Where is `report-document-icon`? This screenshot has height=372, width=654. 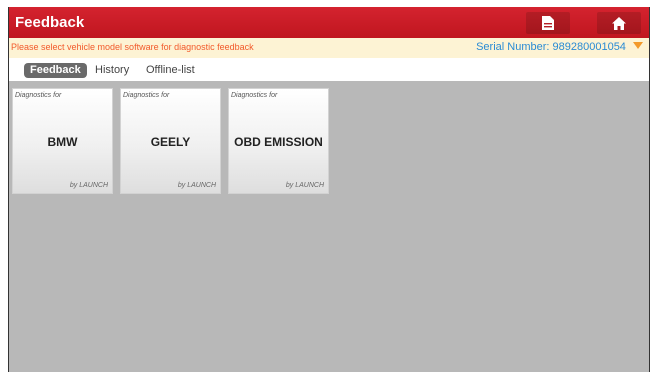 report-document-icon is located at coordinates (548, 23).